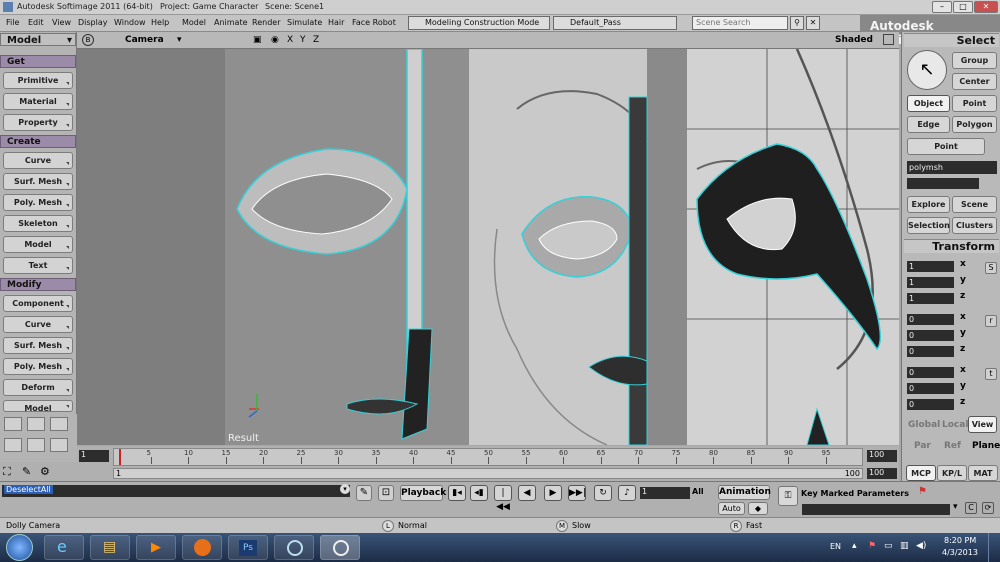 The height and width of the screenshot is (562, 1000). Describe the element at coordinates (304, 22) in the screenshot. I see `menu-simulate: Simulate` at that location.